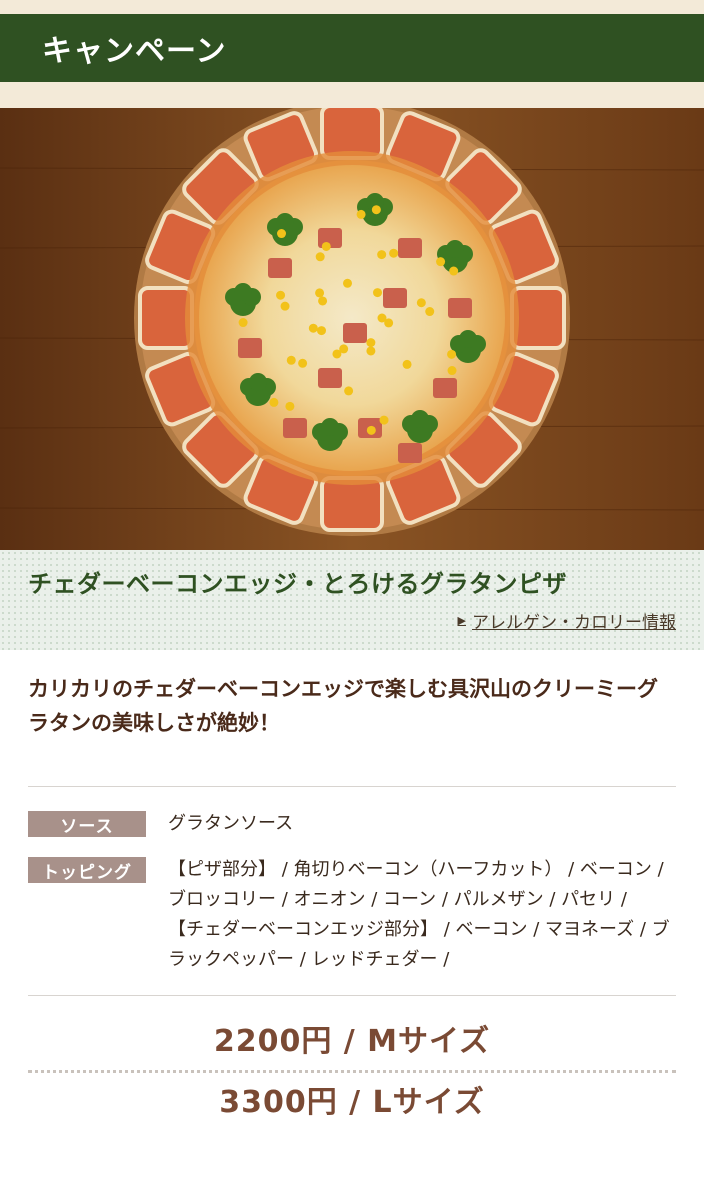  Describe the element at coordinates (352, 48) in the screenshot. I see `page-header: キャンペーン` at that location.